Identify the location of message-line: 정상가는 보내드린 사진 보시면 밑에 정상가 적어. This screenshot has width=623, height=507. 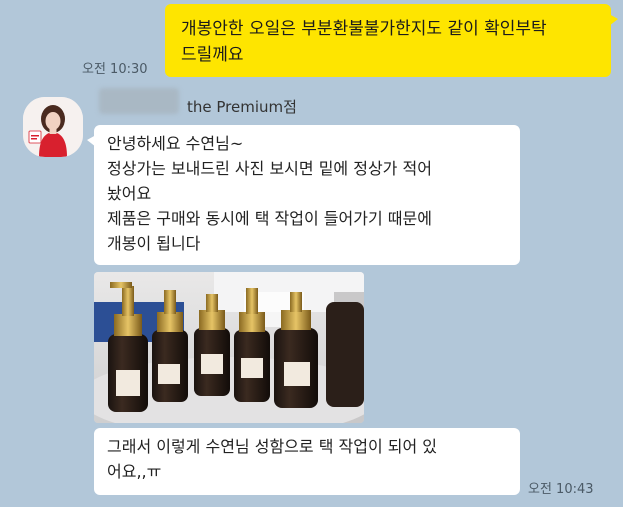
(269, 168).